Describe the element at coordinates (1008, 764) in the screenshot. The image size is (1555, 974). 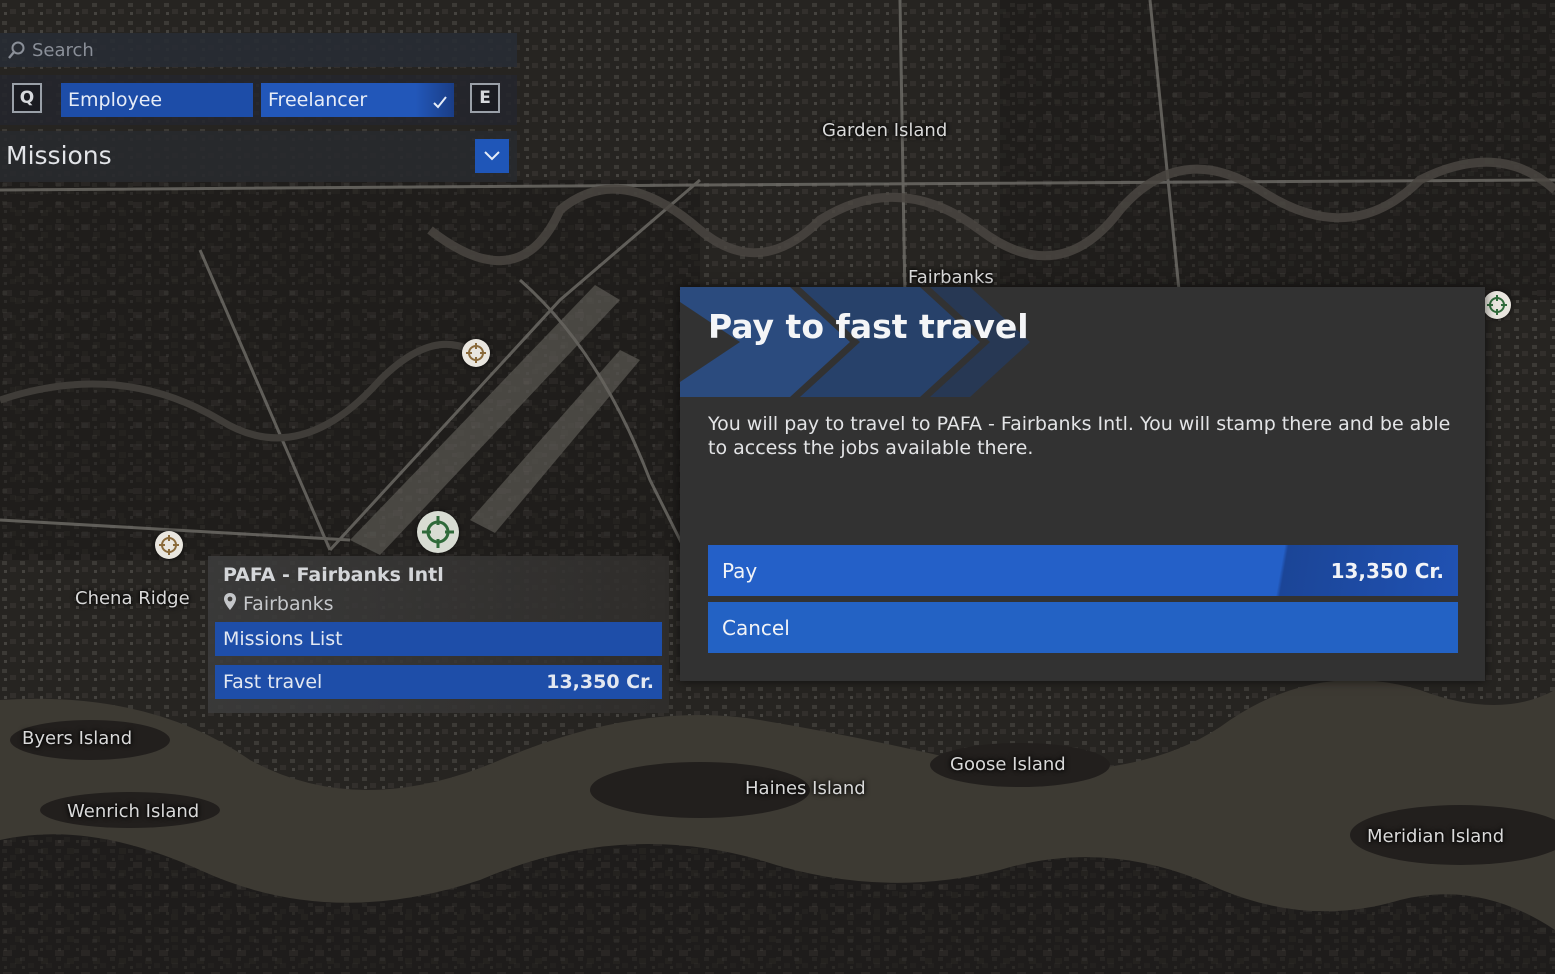
I see `map-label-goose-island: Goose Island` at that location.